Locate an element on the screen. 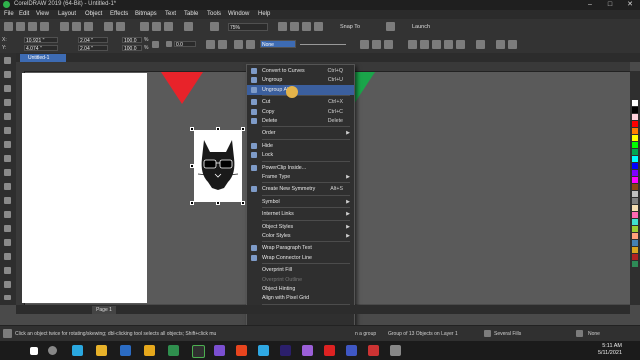 This screenshot has height=360, width=640. word-icon is located at coordinates (351, 350).